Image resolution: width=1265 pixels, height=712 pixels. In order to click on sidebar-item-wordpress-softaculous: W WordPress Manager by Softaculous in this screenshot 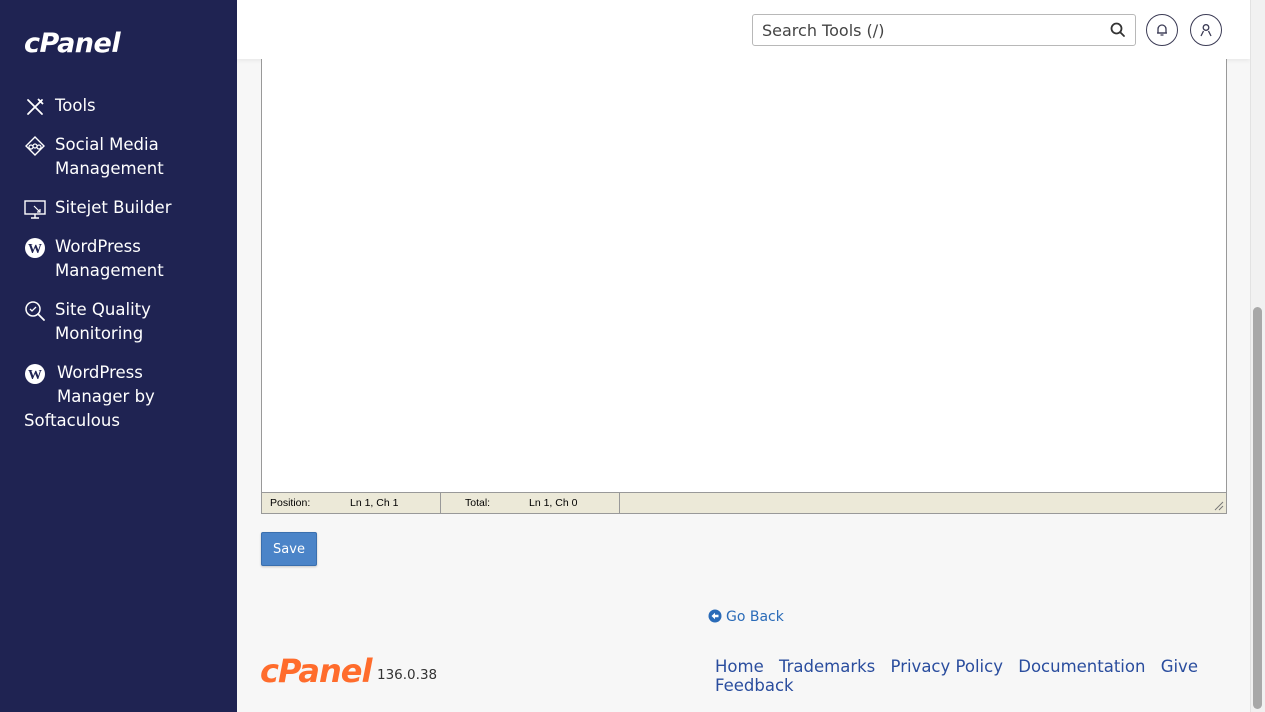, I will do `click(124, 397)`.